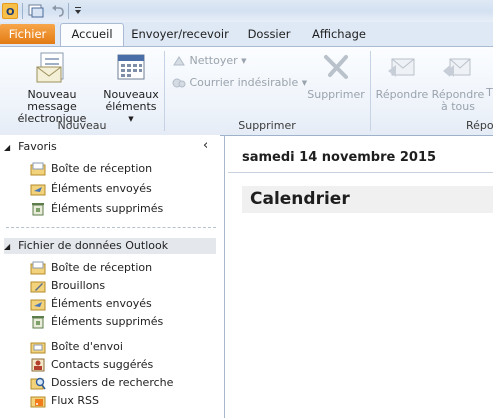 The height and width of the screenshot is (418, 493). What do you see at coordinates (82, 125) in the screenshot?
I see `group-label-nouveau: Nouveau` at bounding box center [82, 125].